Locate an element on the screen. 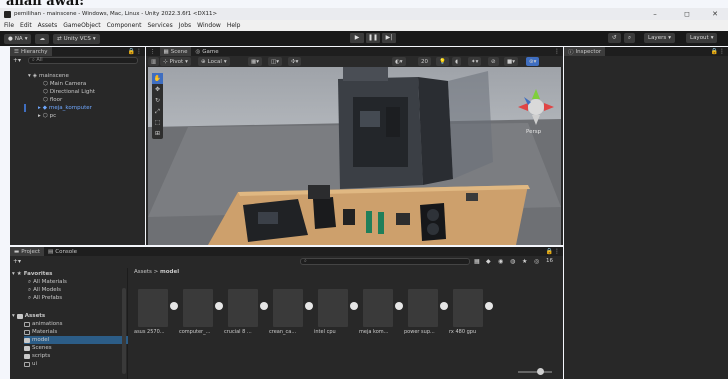 The image size is (728, 379). draw-mode-icon: ◐▾ is located at coordinates (399, 61).